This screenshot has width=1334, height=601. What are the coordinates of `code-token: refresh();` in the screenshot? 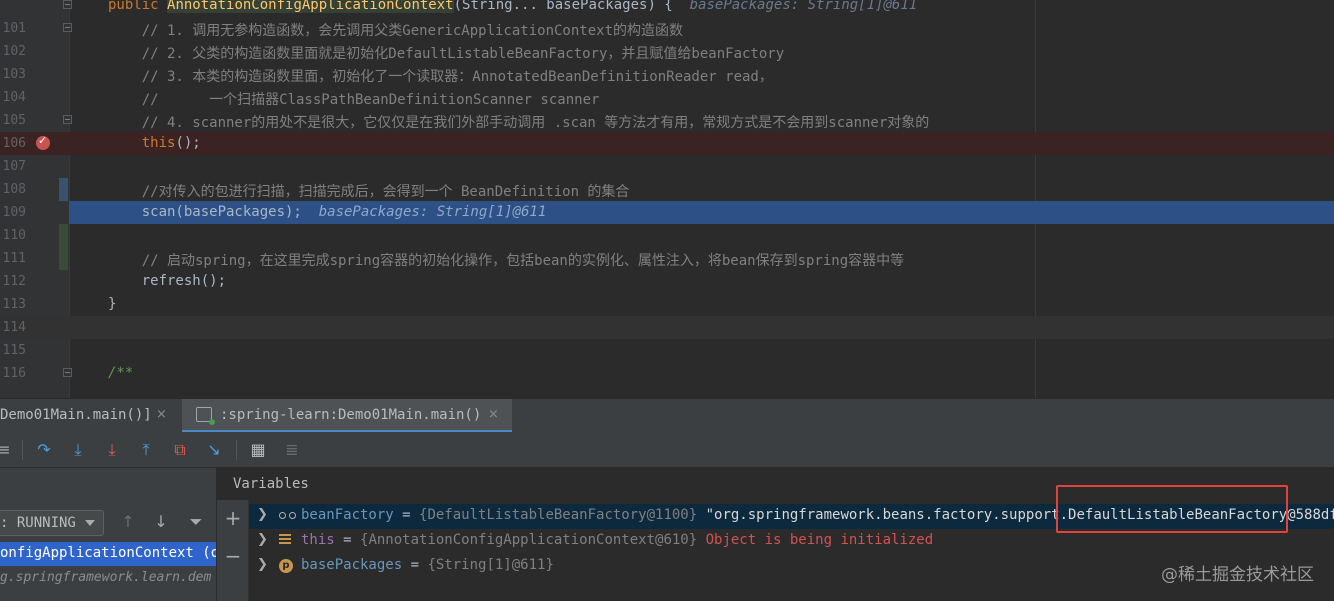 It's located at (167, 281).